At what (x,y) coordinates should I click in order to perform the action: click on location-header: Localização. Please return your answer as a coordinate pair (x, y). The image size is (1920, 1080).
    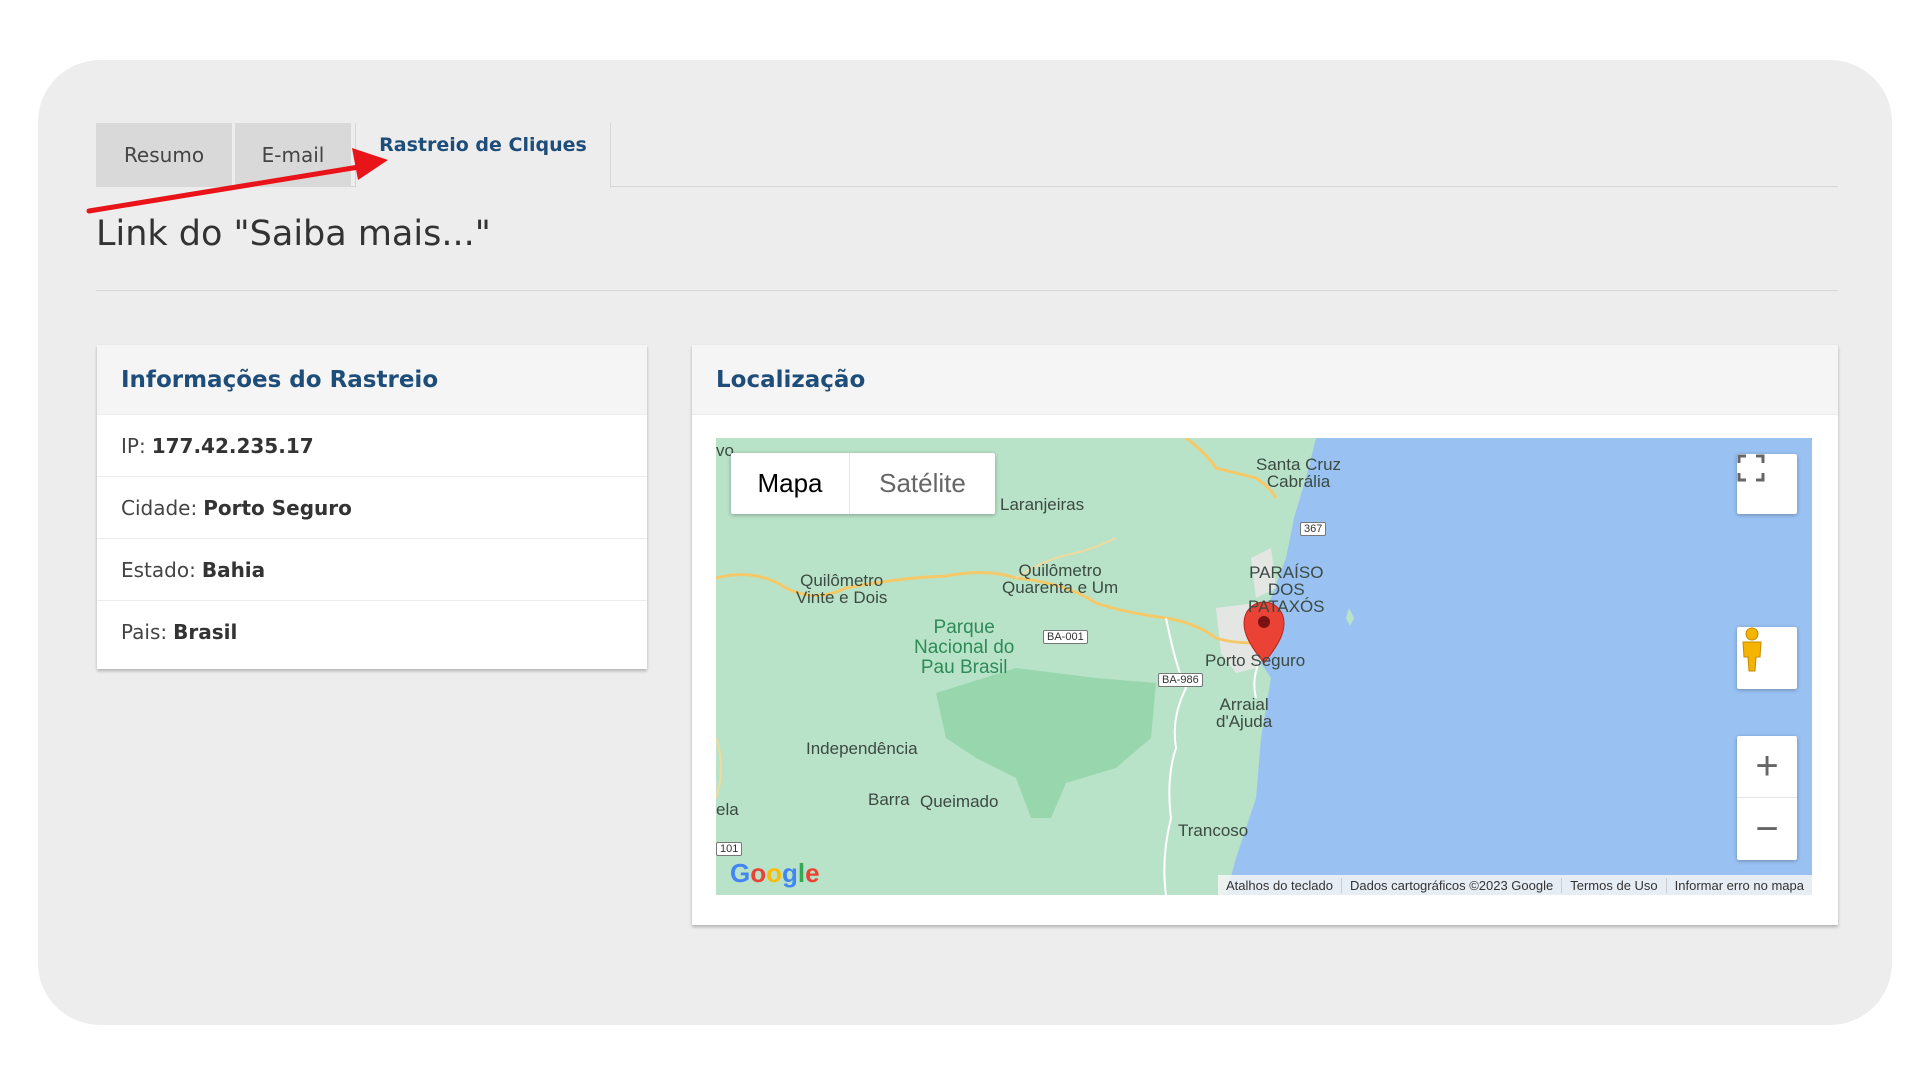
    Looking at the image, I should click on (1265, 380).